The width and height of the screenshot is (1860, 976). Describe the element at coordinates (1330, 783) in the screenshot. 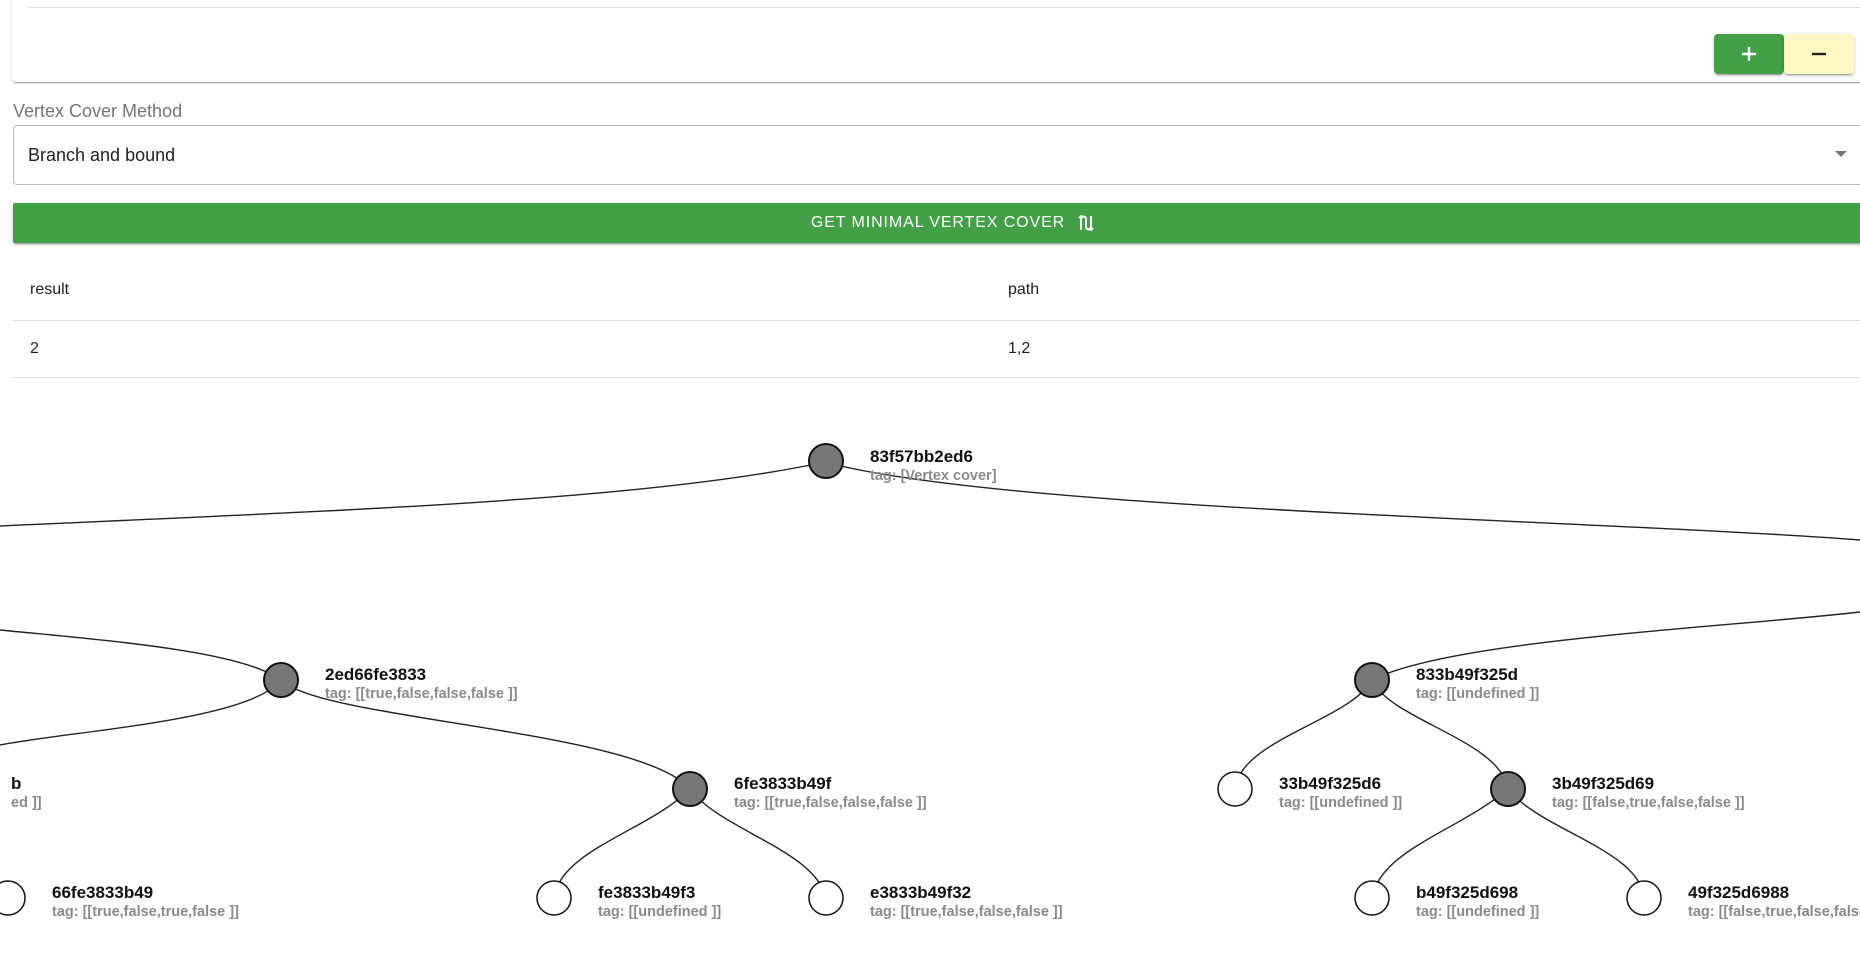

I see `node-name: 33b49f325d6` at that location.